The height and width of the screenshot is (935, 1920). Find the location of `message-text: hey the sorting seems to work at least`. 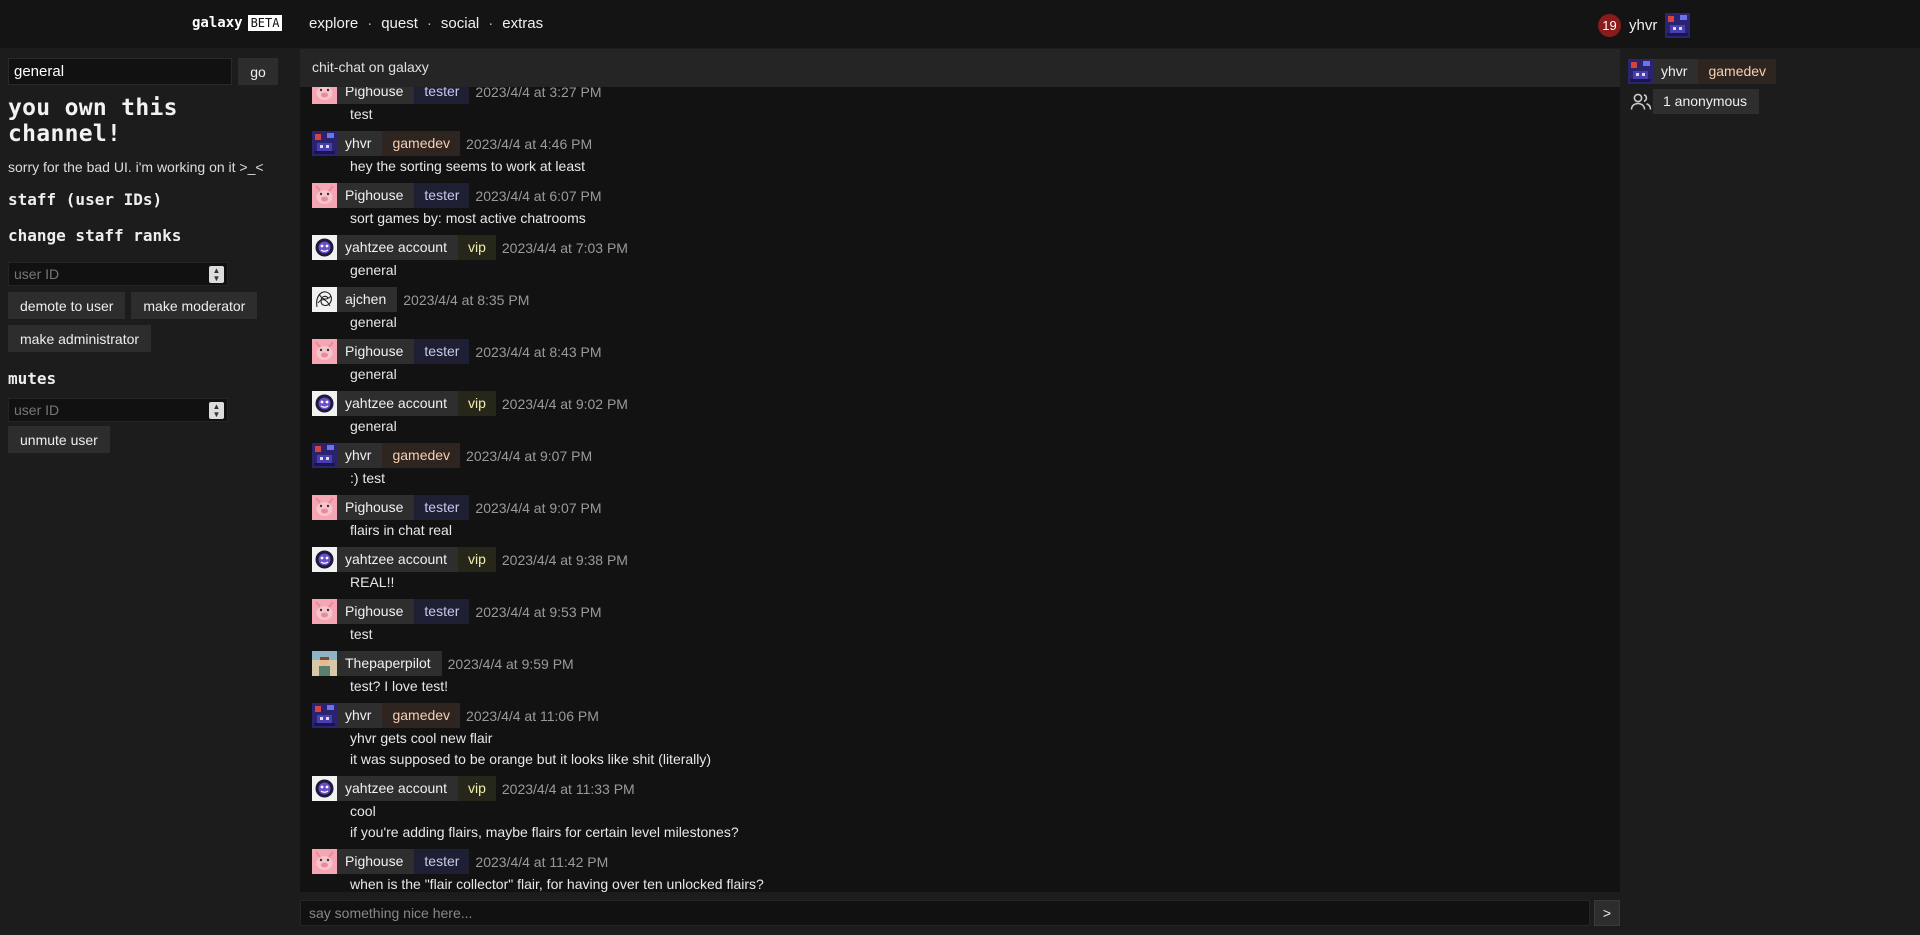

message-text: hey the sorting seems to work at least is located at coordinates (467, 166).